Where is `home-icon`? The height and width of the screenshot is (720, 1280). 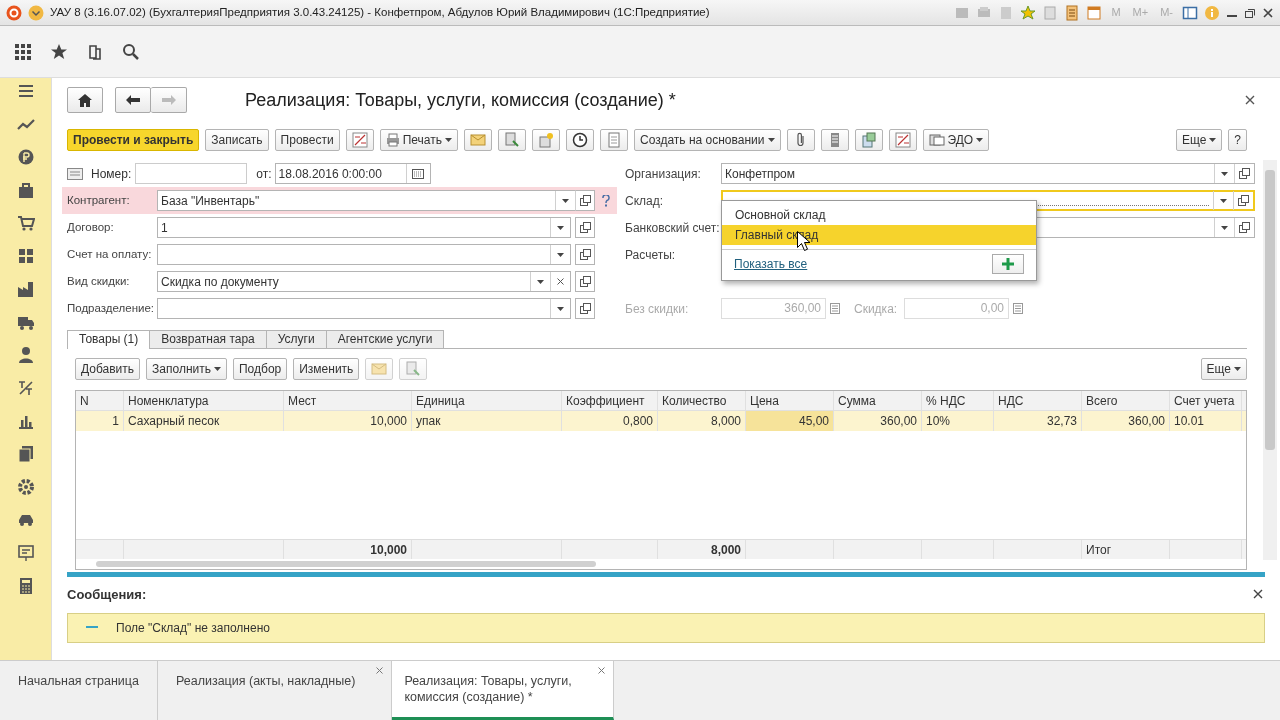
home-icon is located at coordinates (85, 100).